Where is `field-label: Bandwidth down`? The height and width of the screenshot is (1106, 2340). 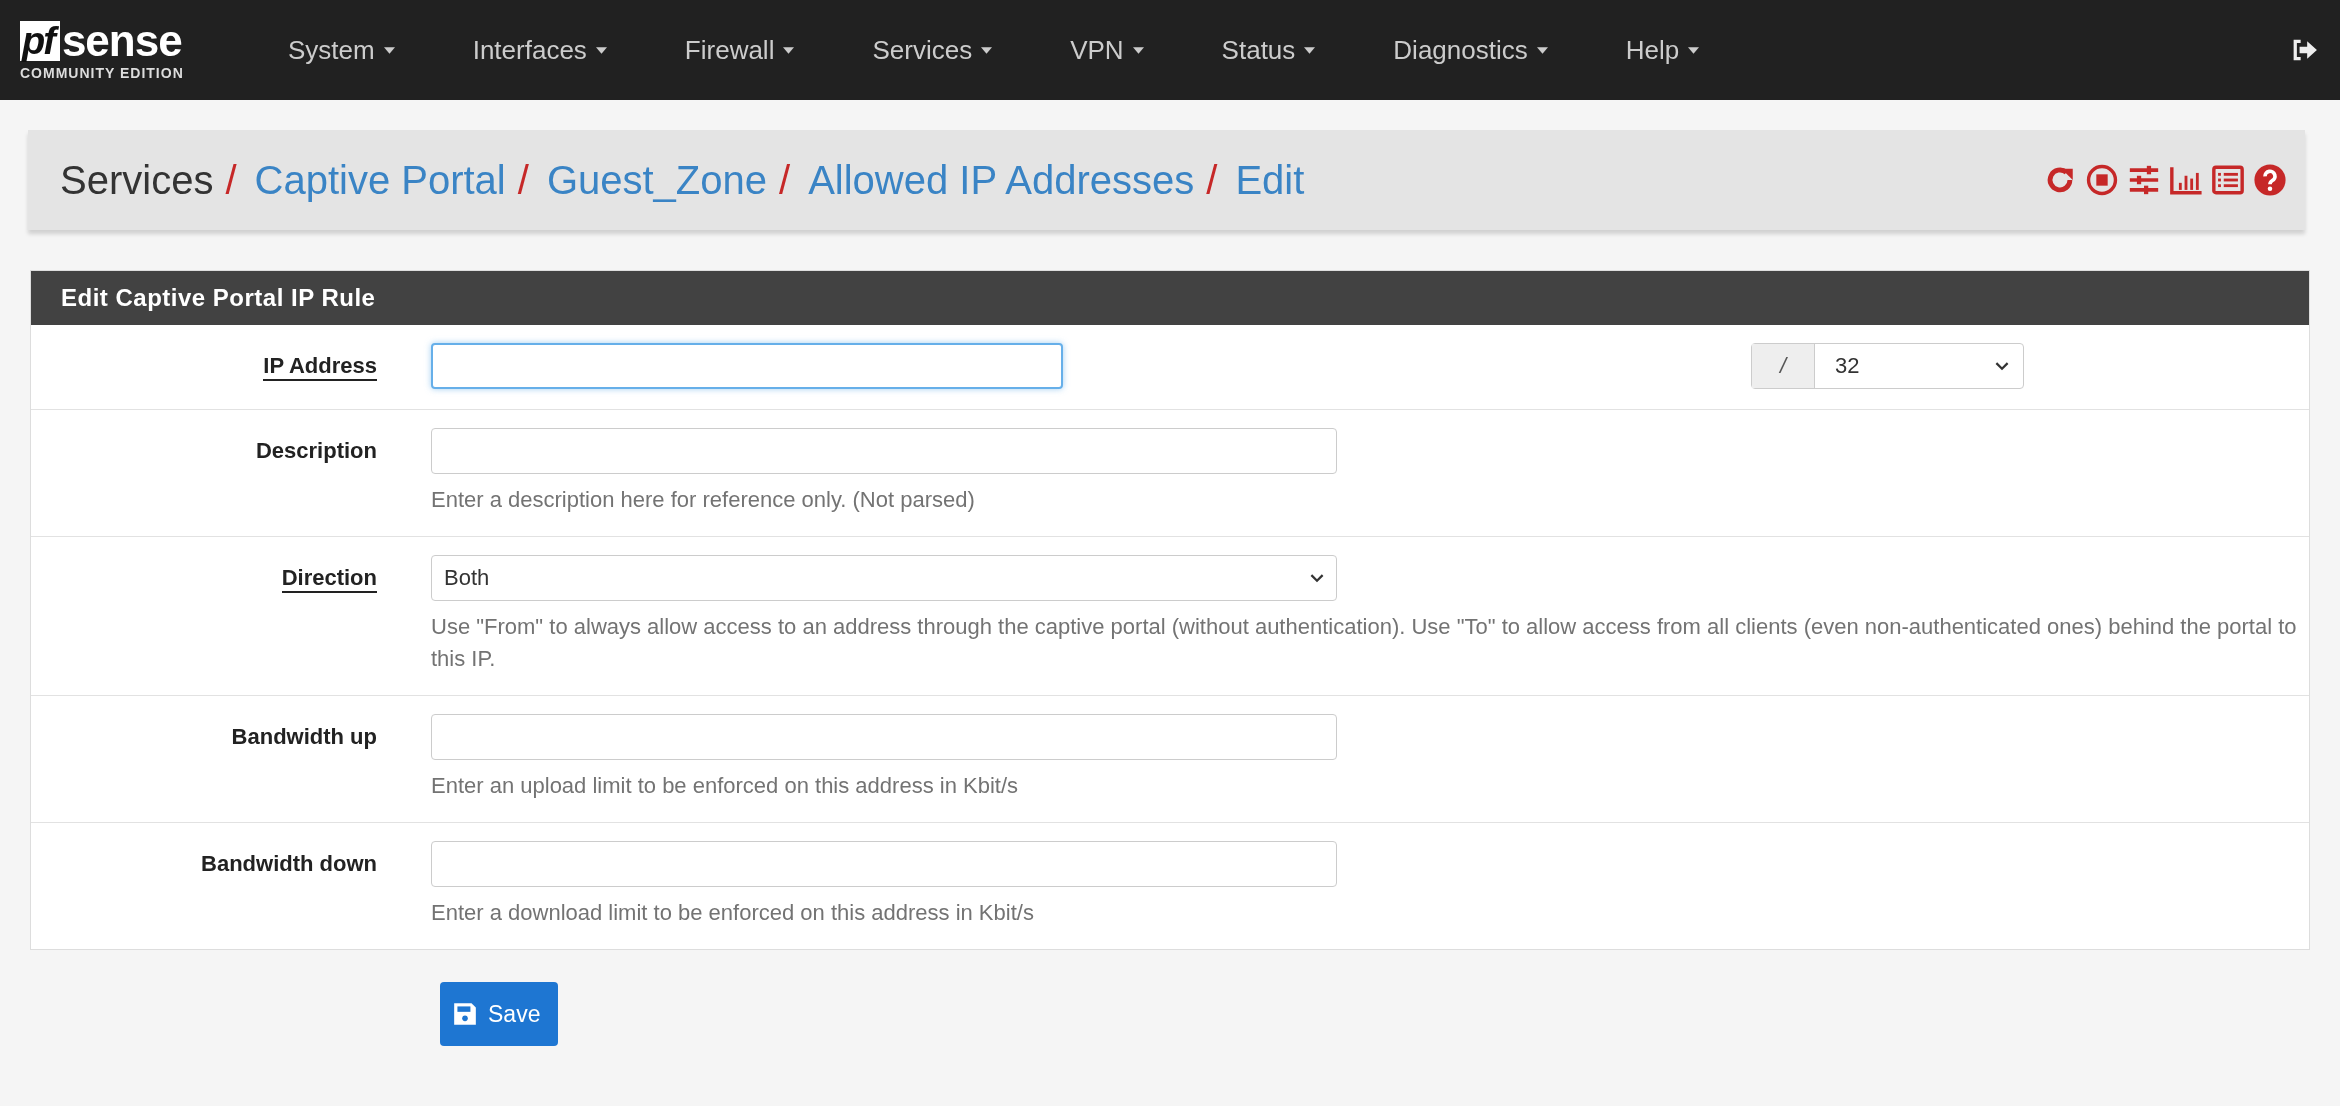
field-label: Bandwidth down is located at coordinates (289, 863).